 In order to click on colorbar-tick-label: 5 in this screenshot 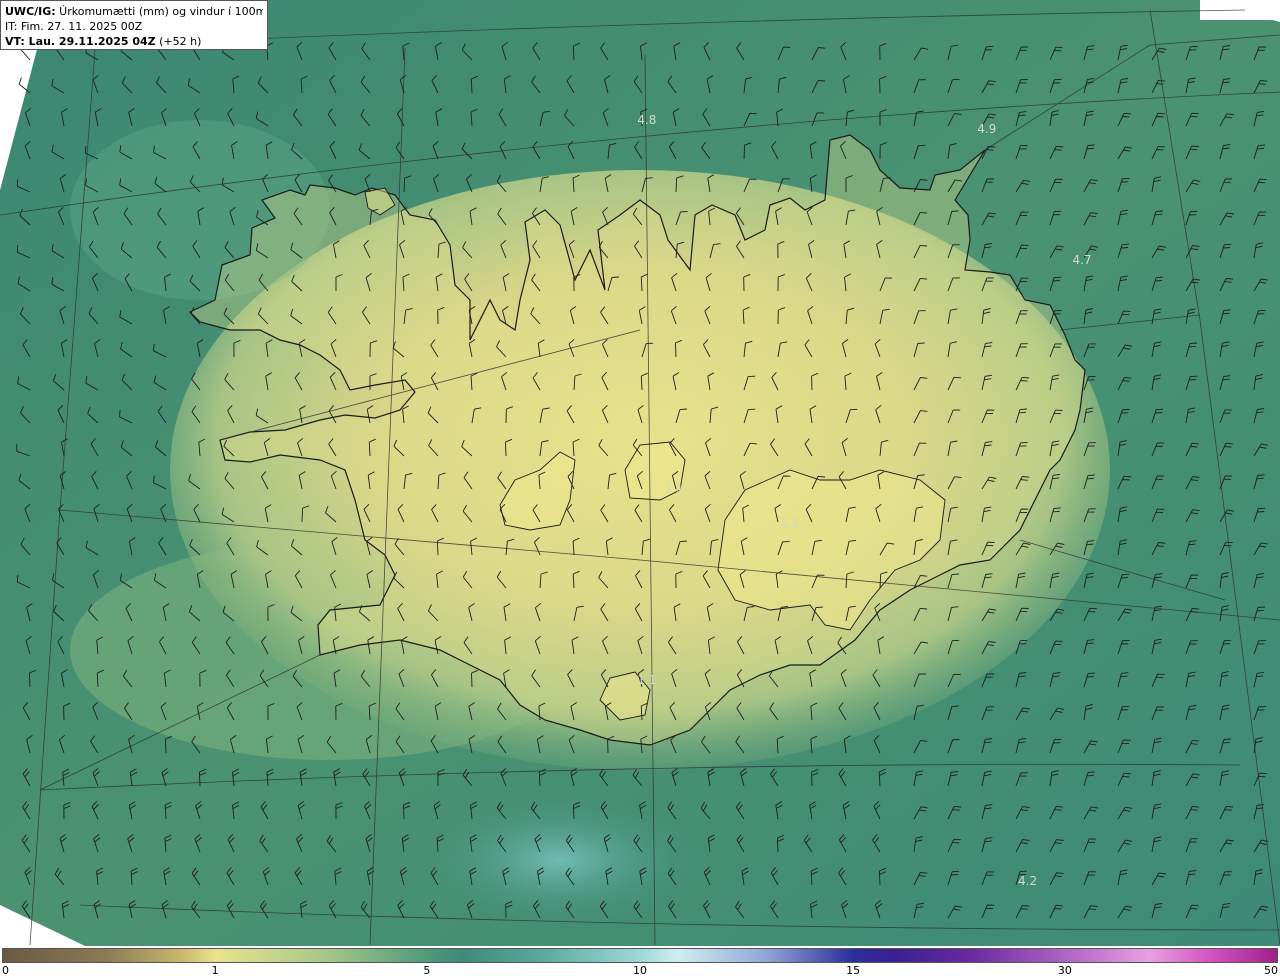, I will do `click(427, 970)`.